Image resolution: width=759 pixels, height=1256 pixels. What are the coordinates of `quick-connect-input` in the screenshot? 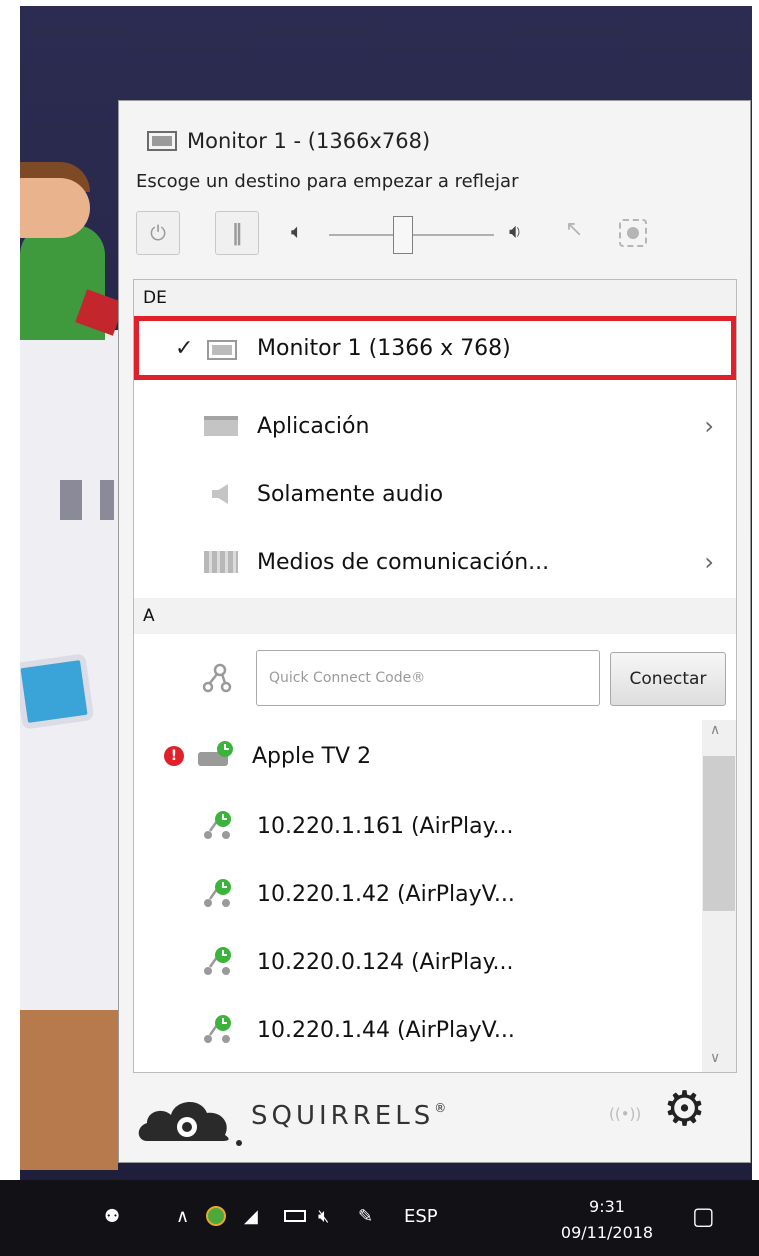 It's located at (428, 678).